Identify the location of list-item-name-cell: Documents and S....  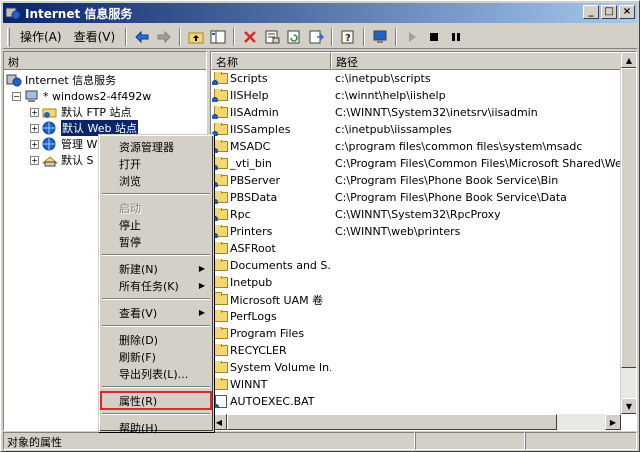
(271, 265).